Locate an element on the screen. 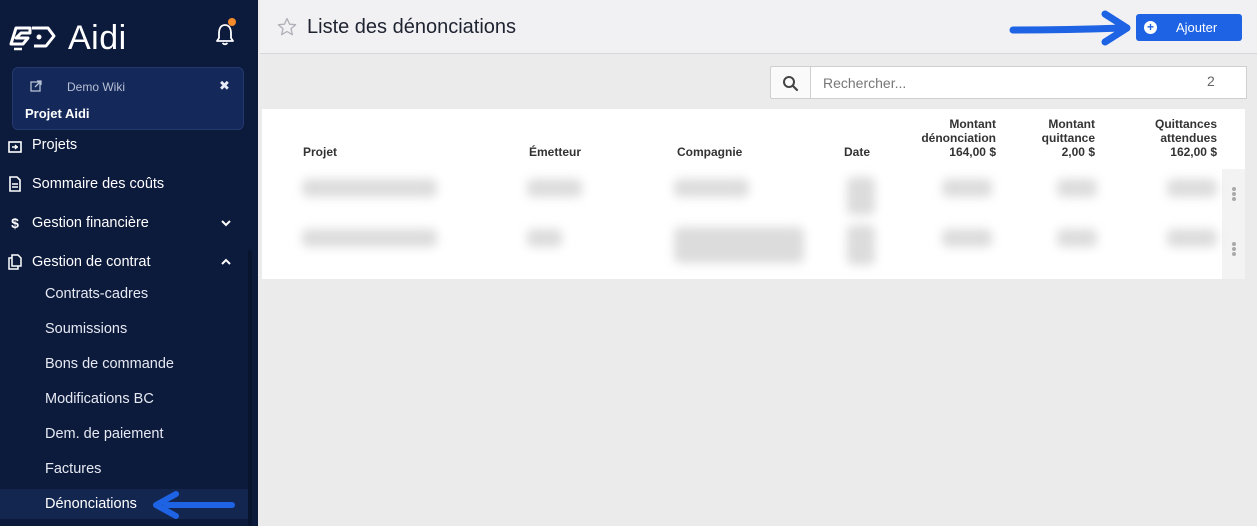 The width and height of the screenshot is (1257, 526). star-icon is located at coordinates (287, 27).